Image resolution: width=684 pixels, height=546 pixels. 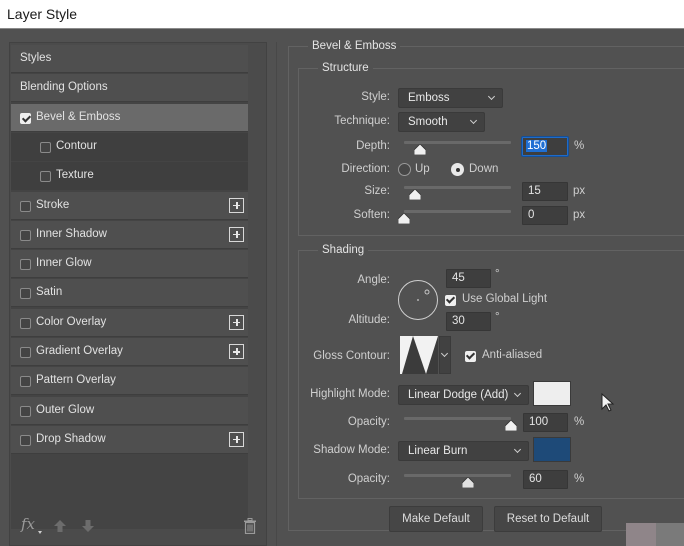 I want to click on bevel-emboss-heading: Bevel & Emboss, so click(x=354, y=46).